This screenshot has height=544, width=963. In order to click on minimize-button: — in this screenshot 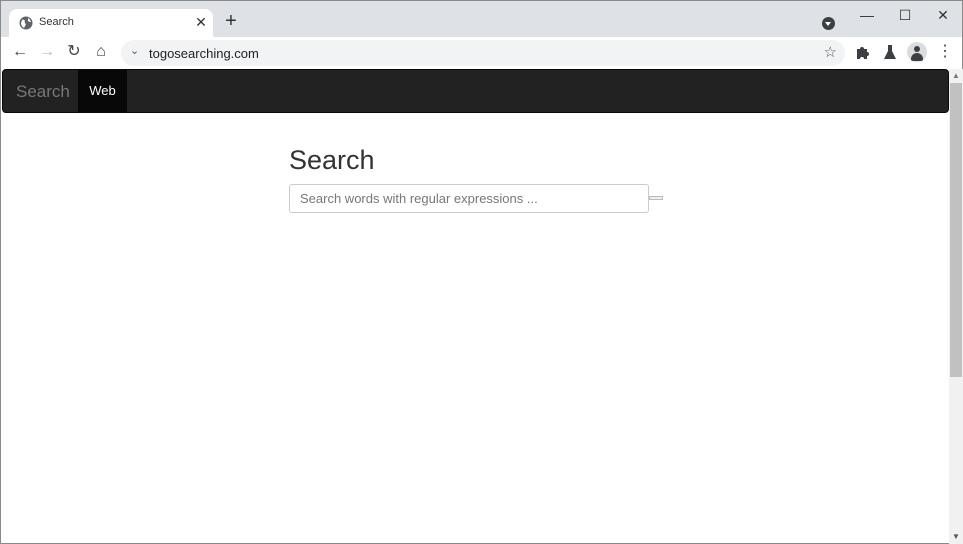, I will do `click(867, 15)`.